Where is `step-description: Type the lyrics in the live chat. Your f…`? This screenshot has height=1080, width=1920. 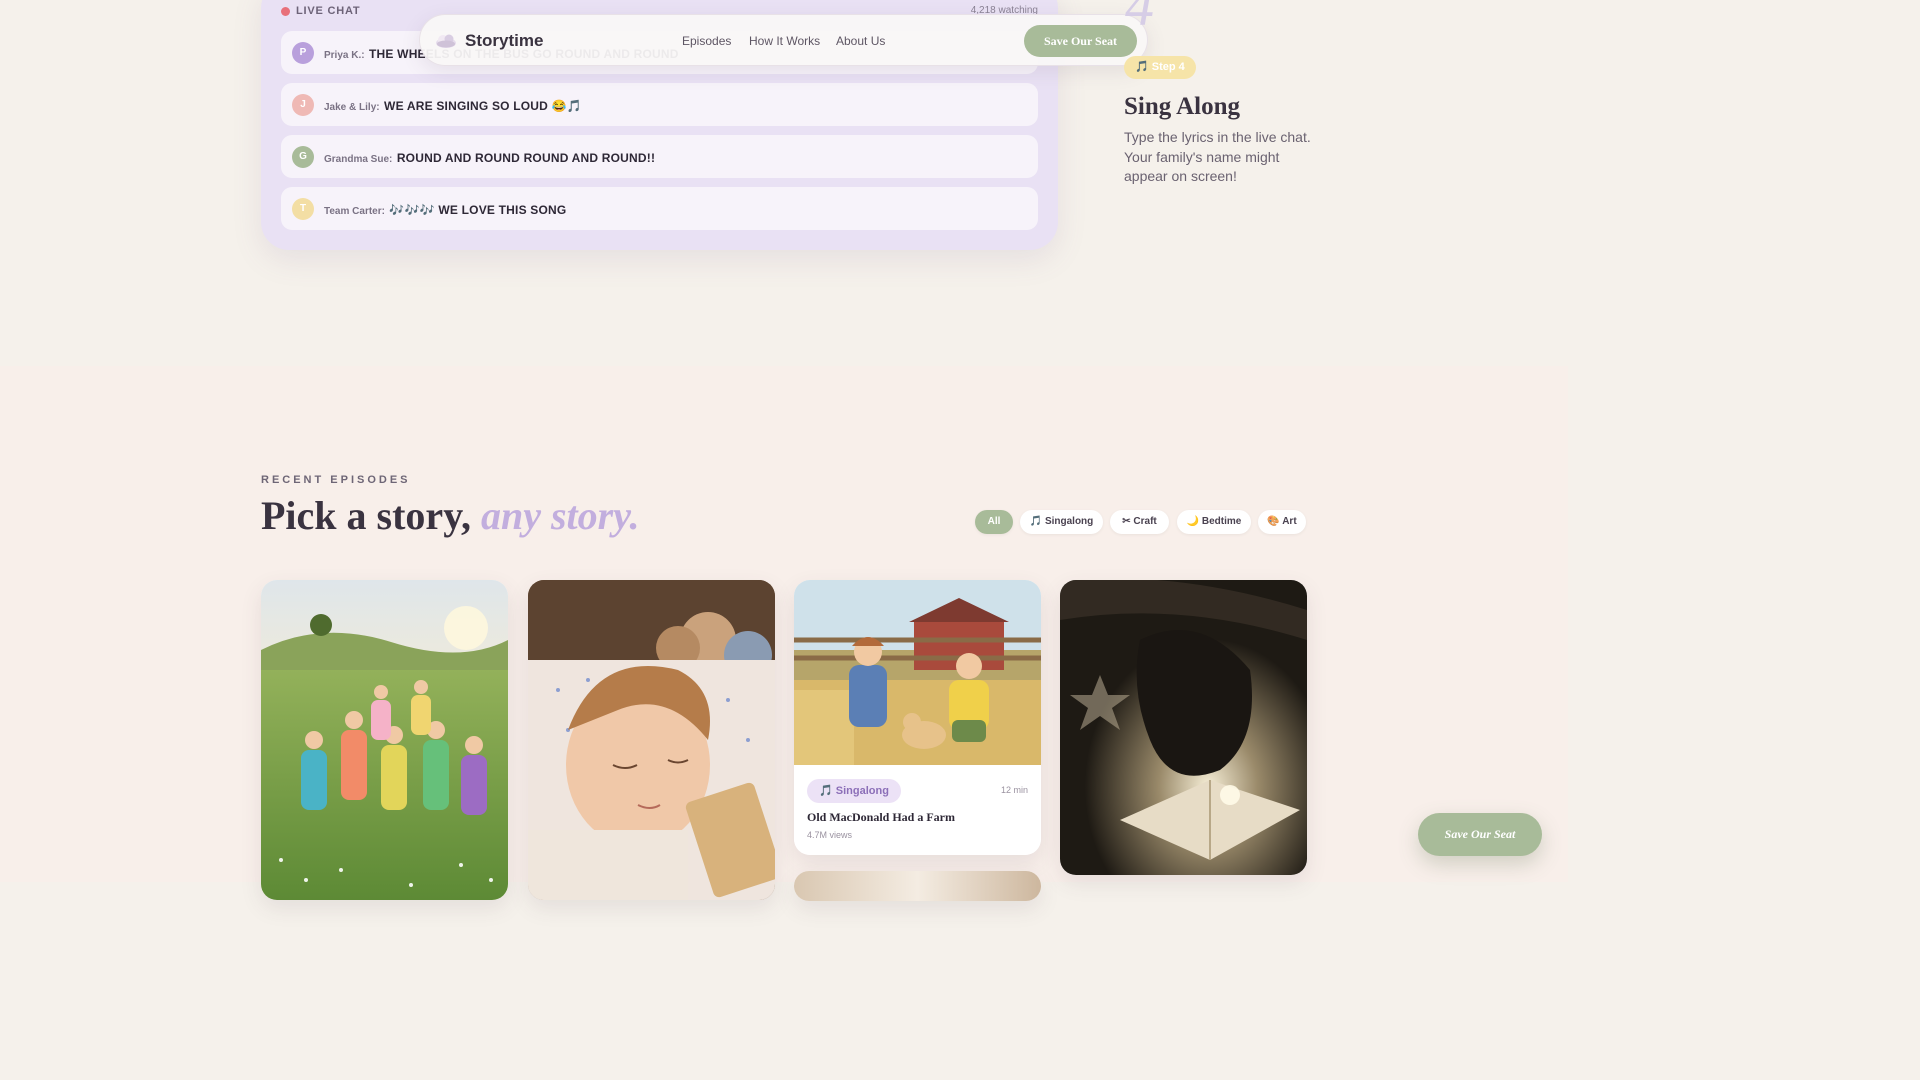 step-description: Type the lyrics in the live chat. Your f… is located at coordinates (1217, 156).